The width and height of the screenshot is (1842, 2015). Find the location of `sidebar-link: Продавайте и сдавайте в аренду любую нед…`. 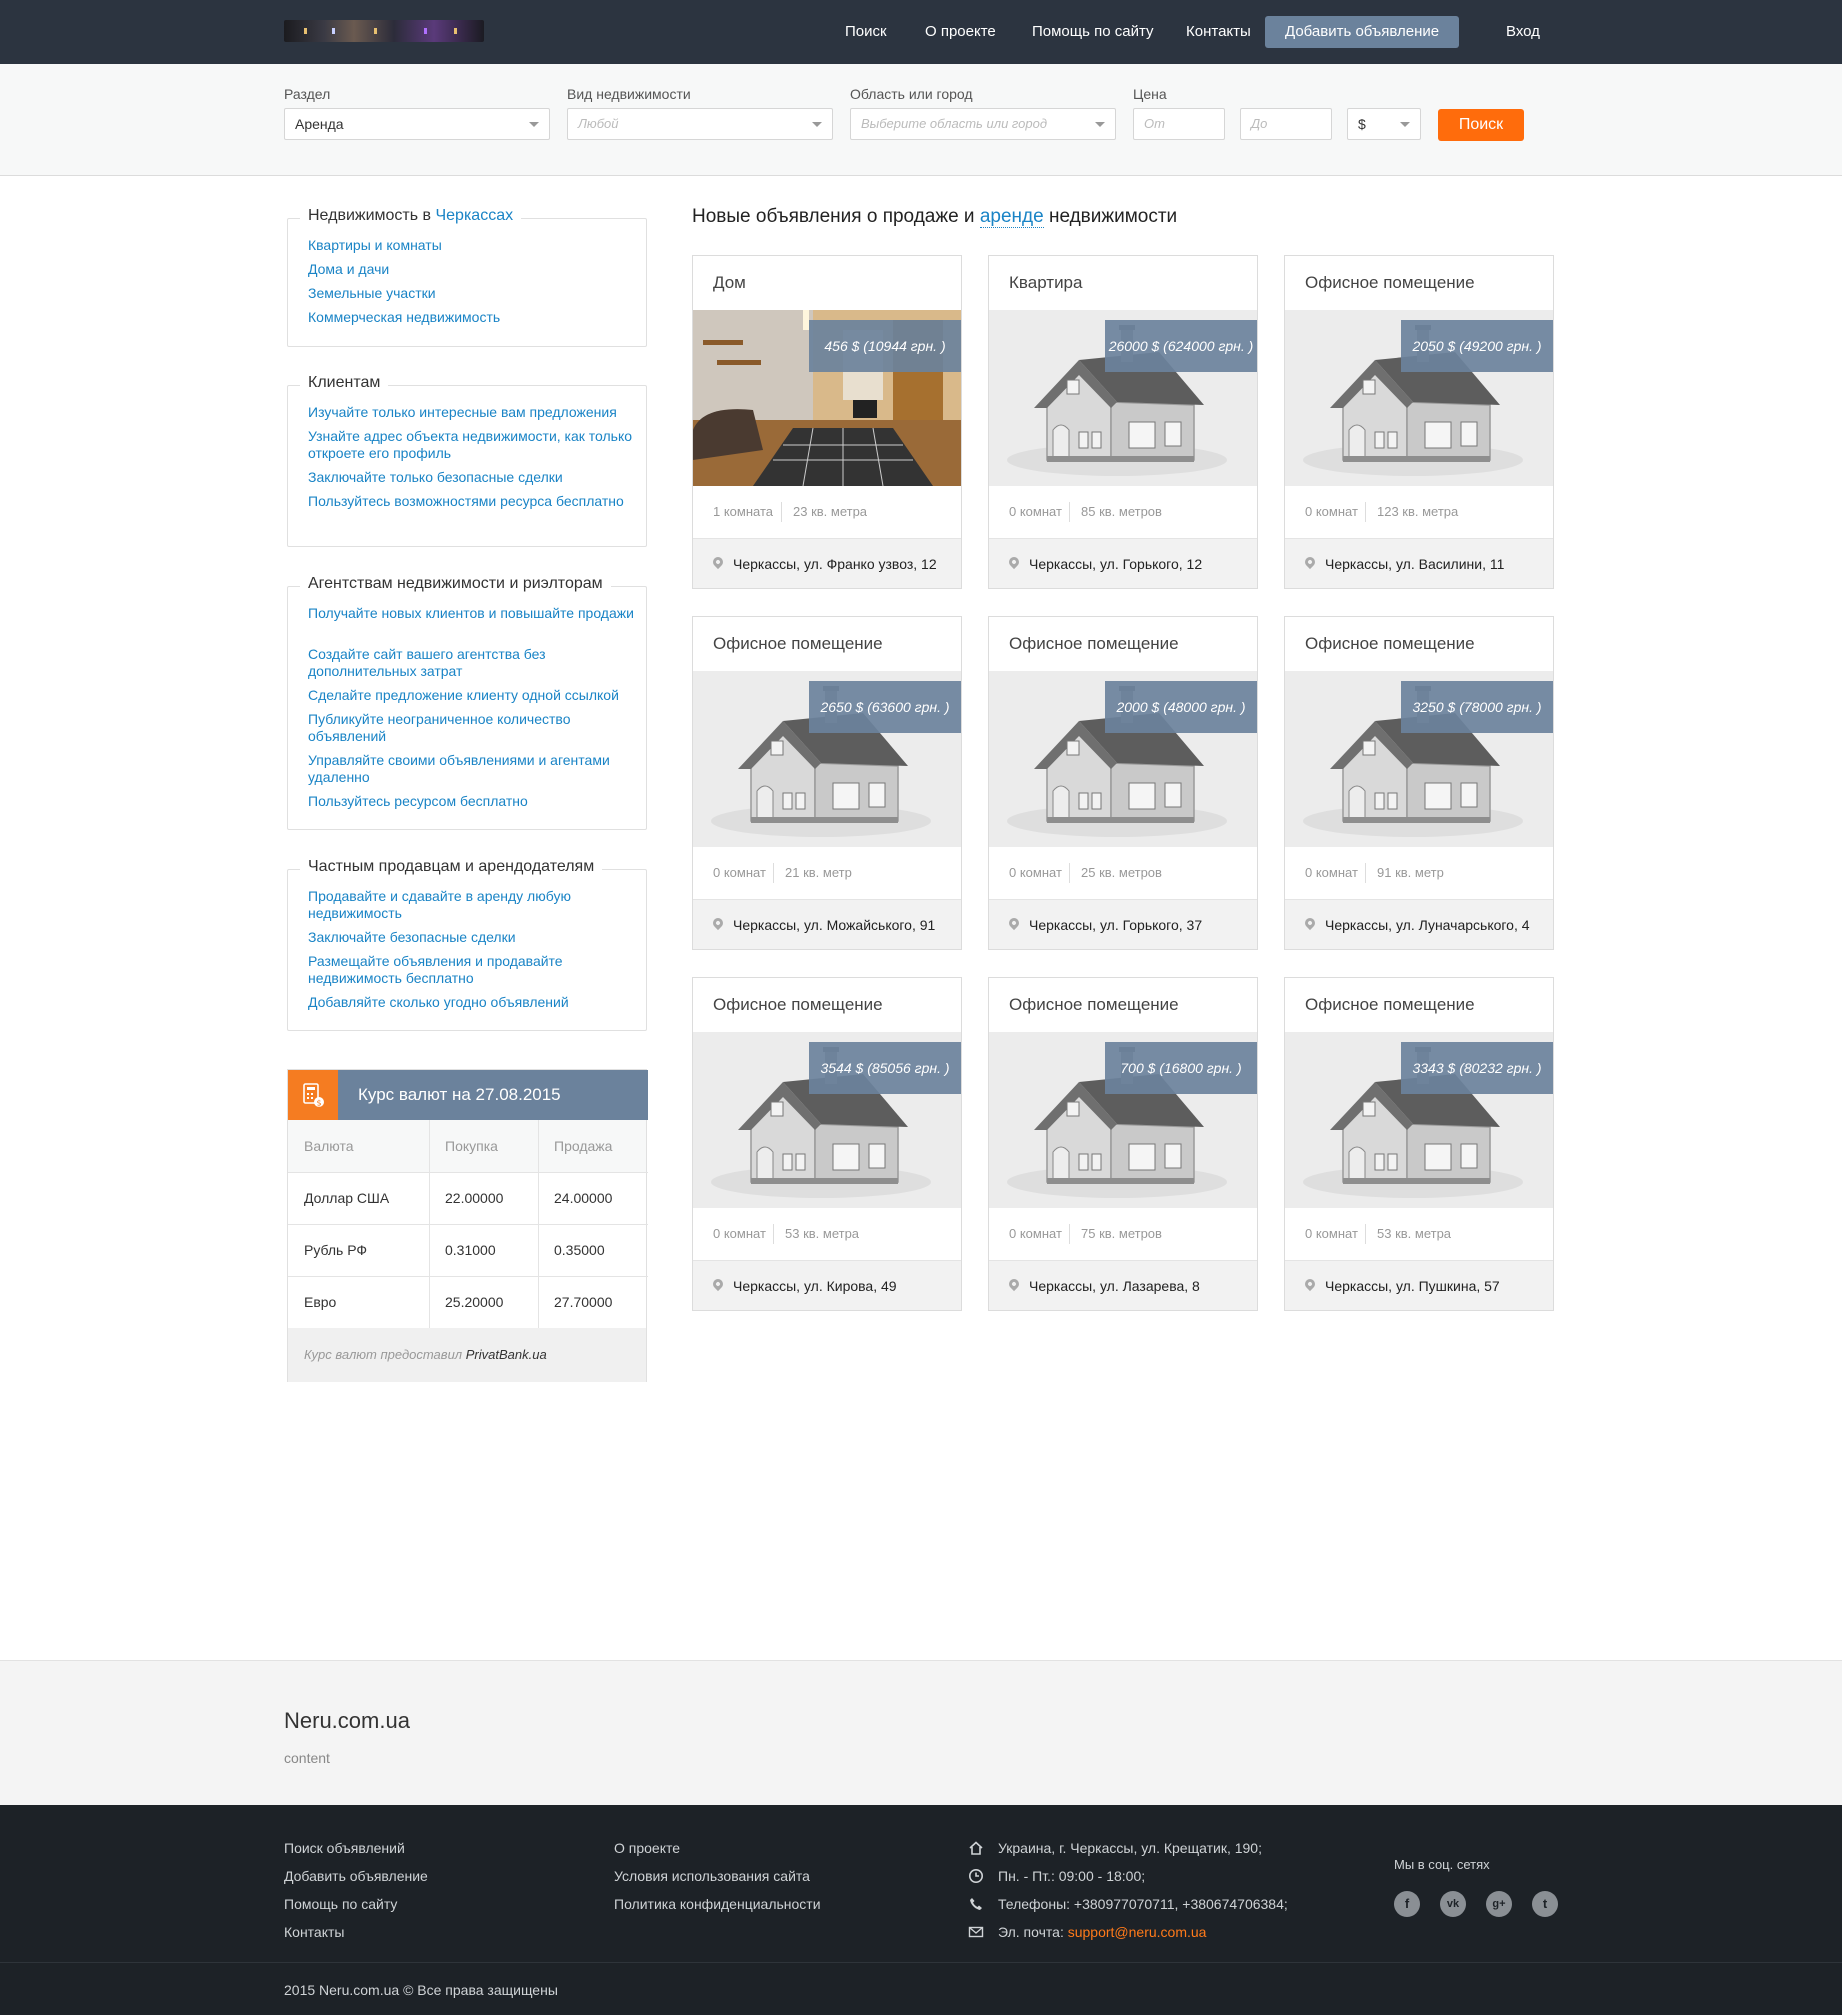

sidebar-link: Продавайте и сдавайте в аренду любую нед… is located at coordinates (473, 905).